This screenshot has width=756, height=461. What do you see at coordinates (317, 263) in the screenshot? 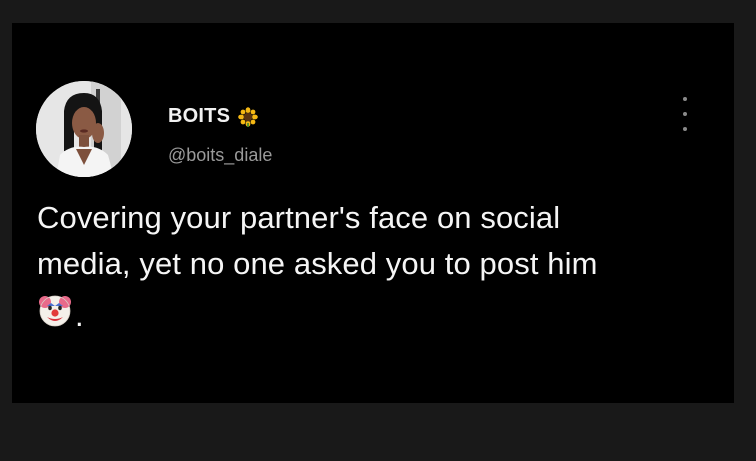
I see `tweet-text-line-2: media, yet no one asked you to post him` at bounding box center [317, 263].